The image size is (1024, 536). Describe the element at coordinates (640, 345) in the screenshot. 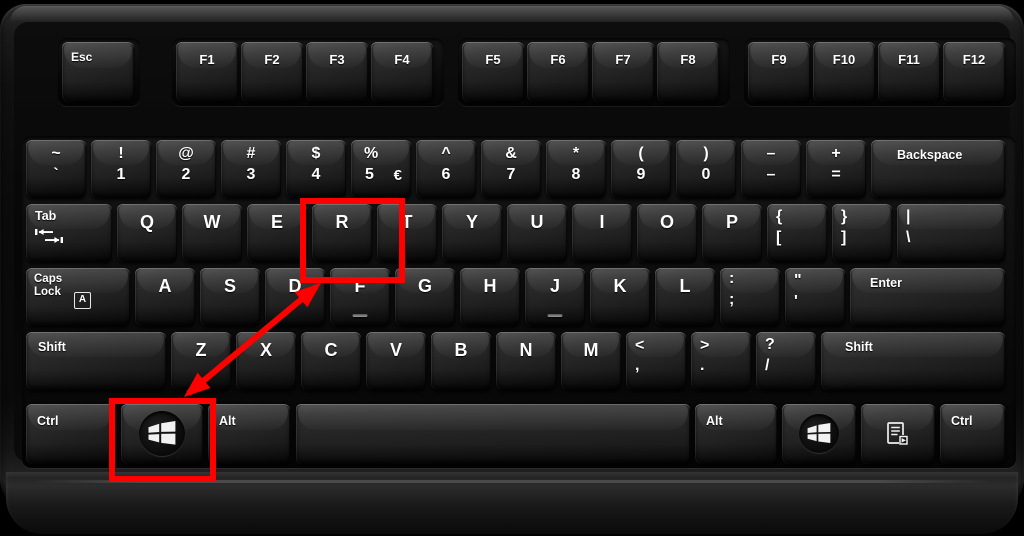

I see `key-comma-shift: <` at that location.